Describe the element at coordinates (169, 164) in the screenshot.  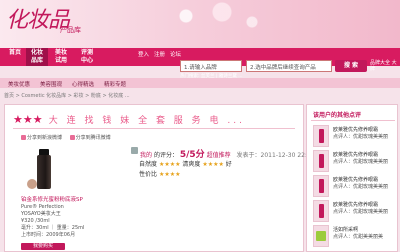
I see `naturalness-stars: ★★★★` at that location.